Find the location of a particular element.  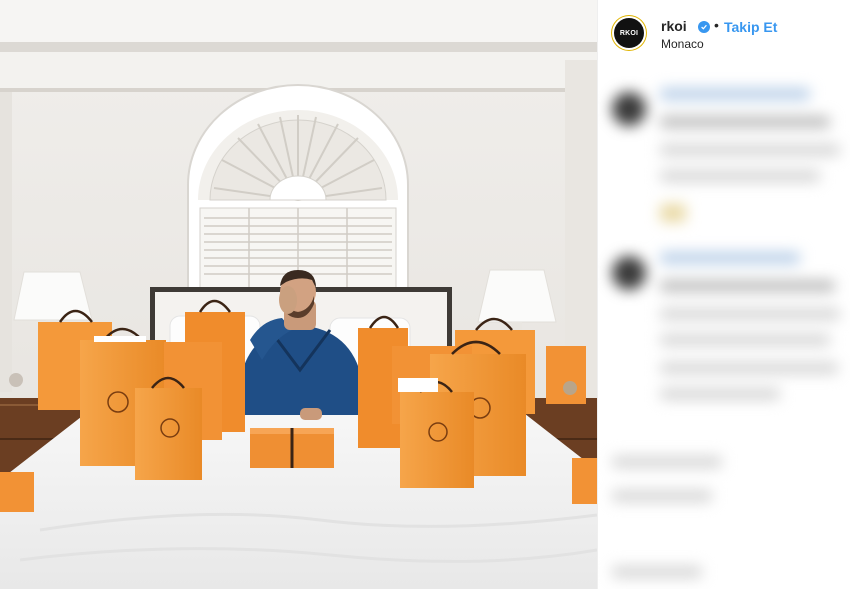

username-link: rkoi is located at coordinates (674, 26).